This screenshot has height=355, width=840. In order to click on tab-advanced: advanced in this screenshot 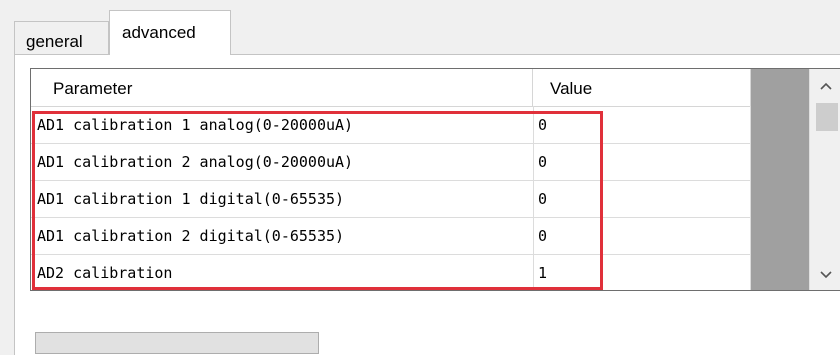, I will do `click(170, 32)`.